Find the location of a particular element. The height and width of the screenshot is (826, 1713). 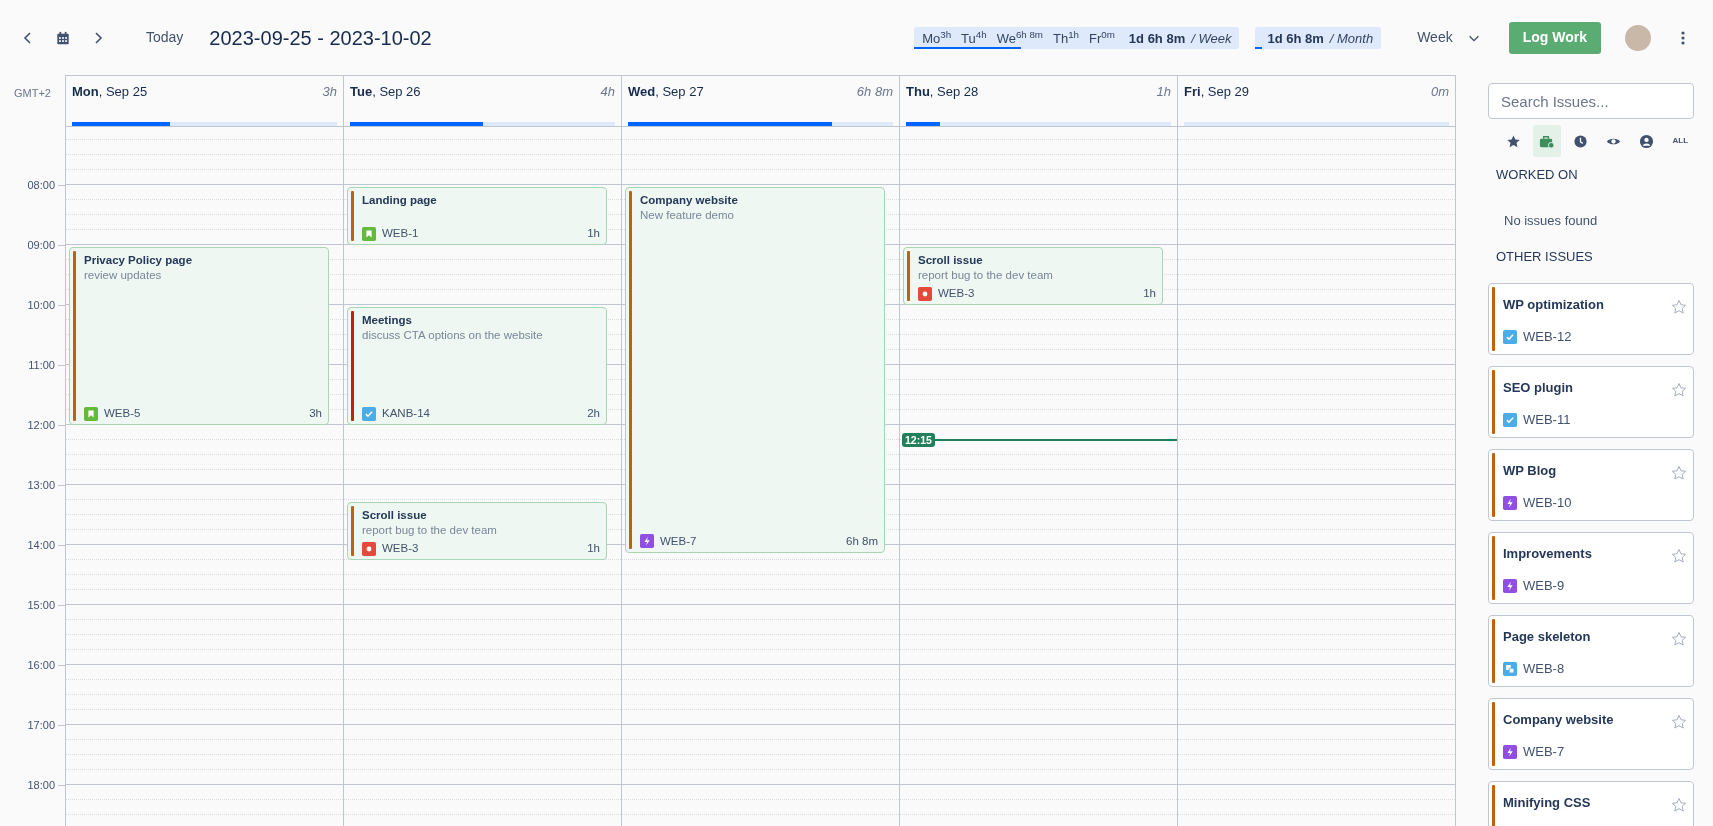

hour-label: 18:00 is located at coordinates (41, 785).